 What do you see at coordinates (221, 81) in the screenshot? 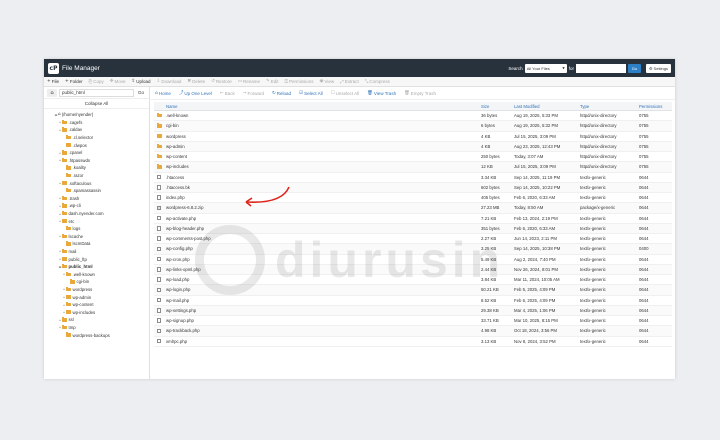
I see `toolbar-restore-button: ↺ Restore` at bounding box center [221, 81].